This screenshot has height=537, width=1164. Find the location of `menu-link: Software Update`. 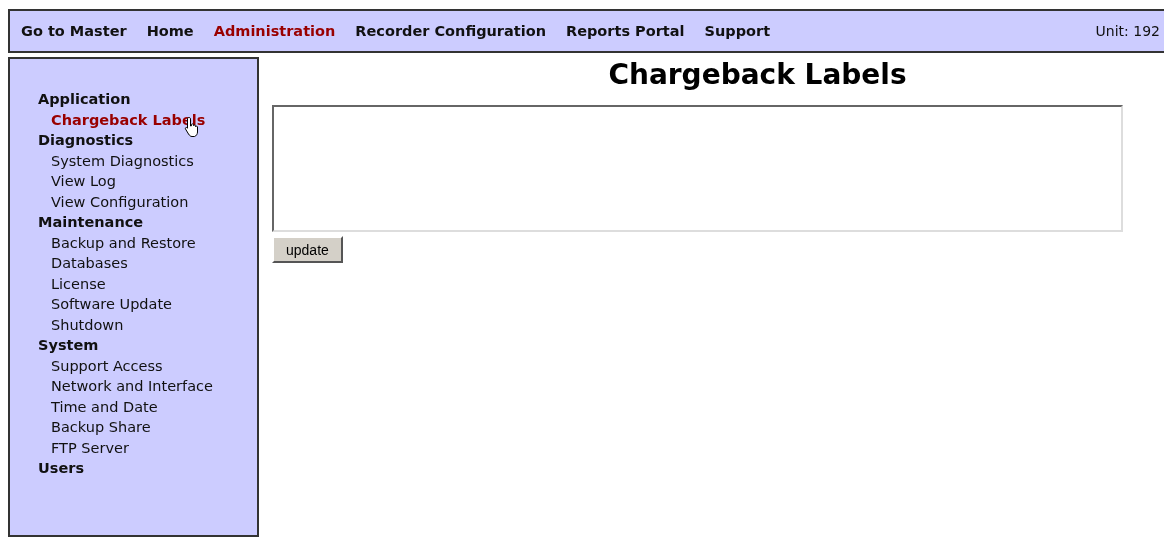

menu-link: Software Update is located at coordinates (105, 304).